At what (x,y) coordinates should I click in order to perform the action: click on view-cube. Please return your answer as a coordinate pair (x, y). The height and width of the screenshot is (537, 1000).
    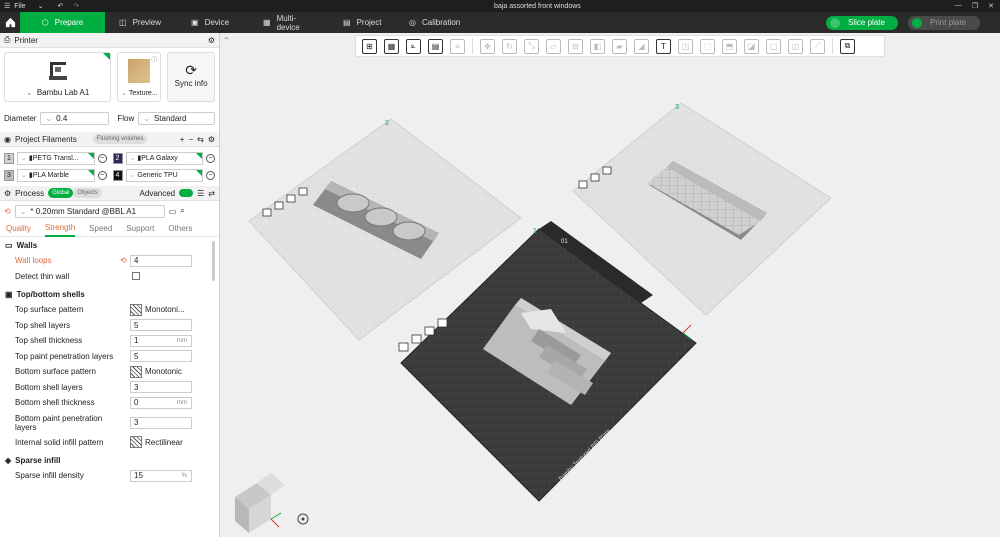
    Looking at the image, I should click on (260, 503).